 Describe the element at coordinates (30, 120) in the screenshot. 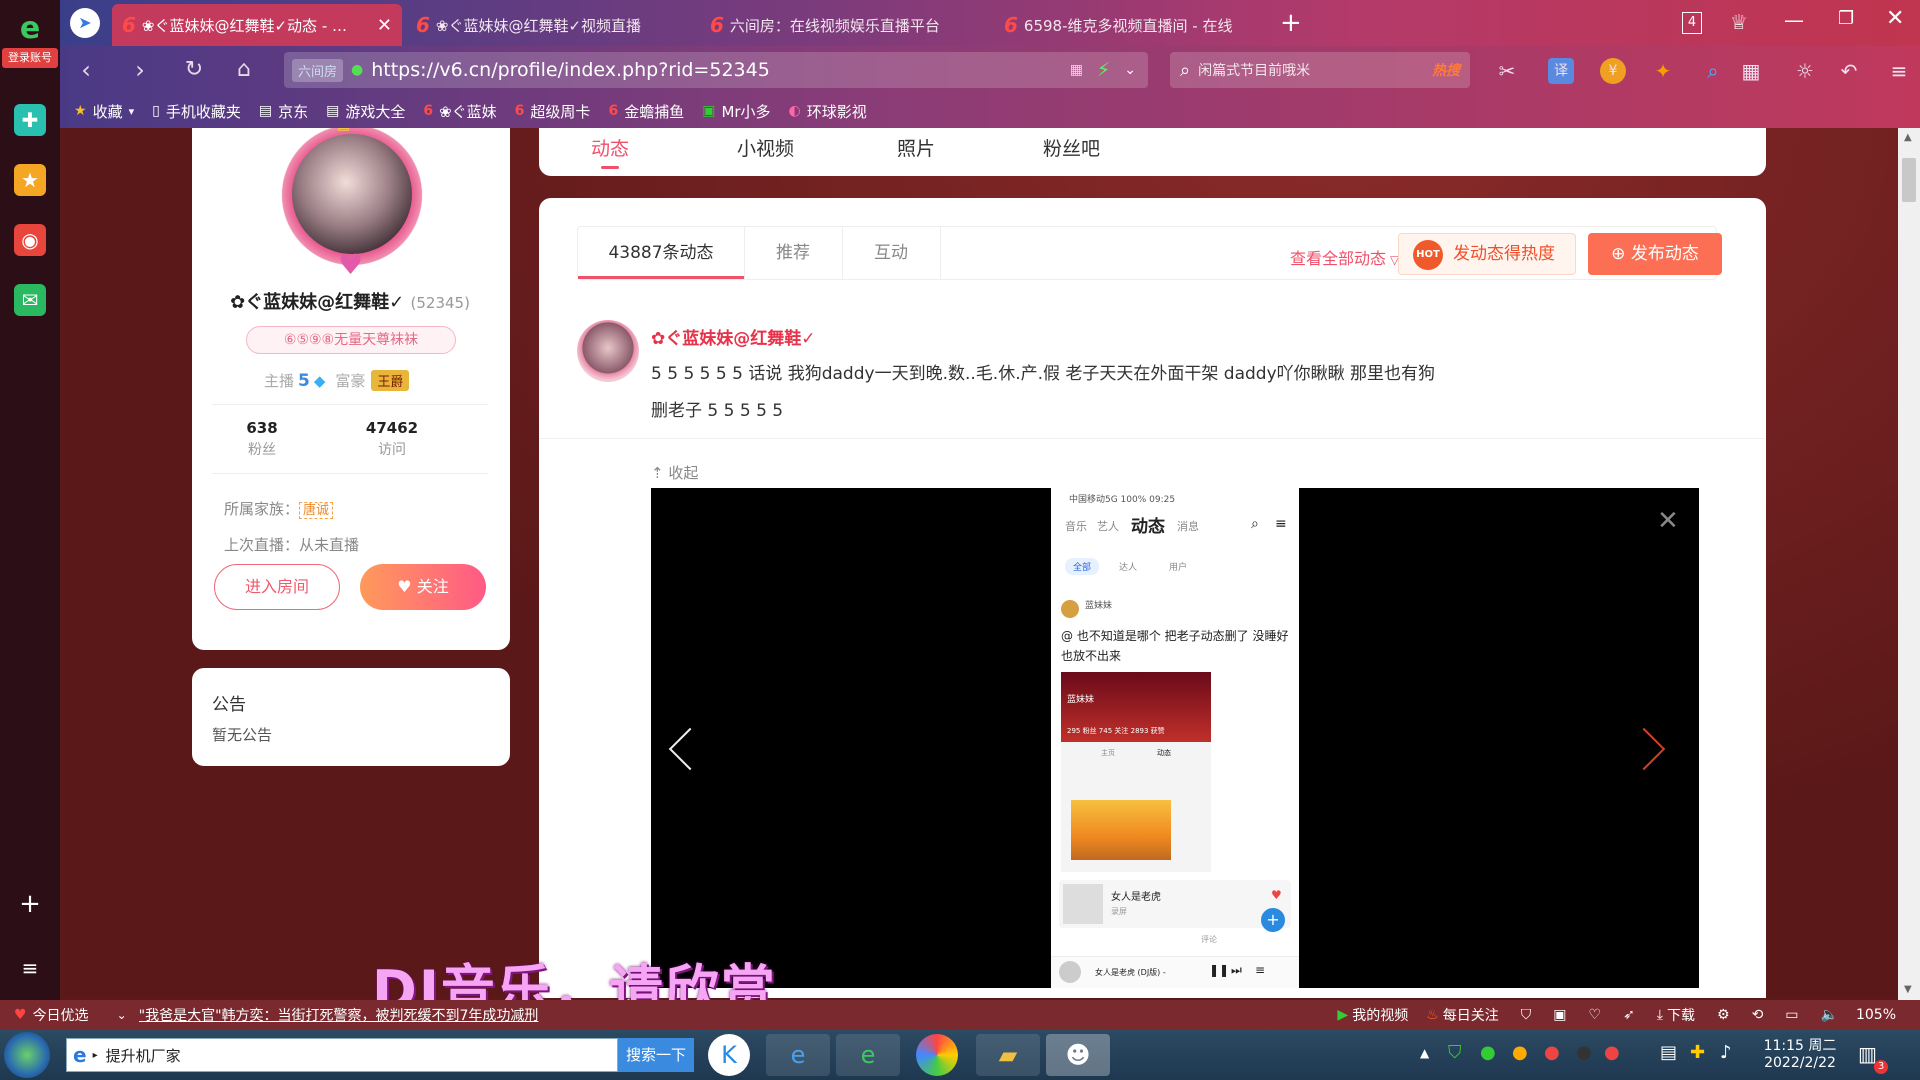

I see `app-plus-icon: ✚` at that location.